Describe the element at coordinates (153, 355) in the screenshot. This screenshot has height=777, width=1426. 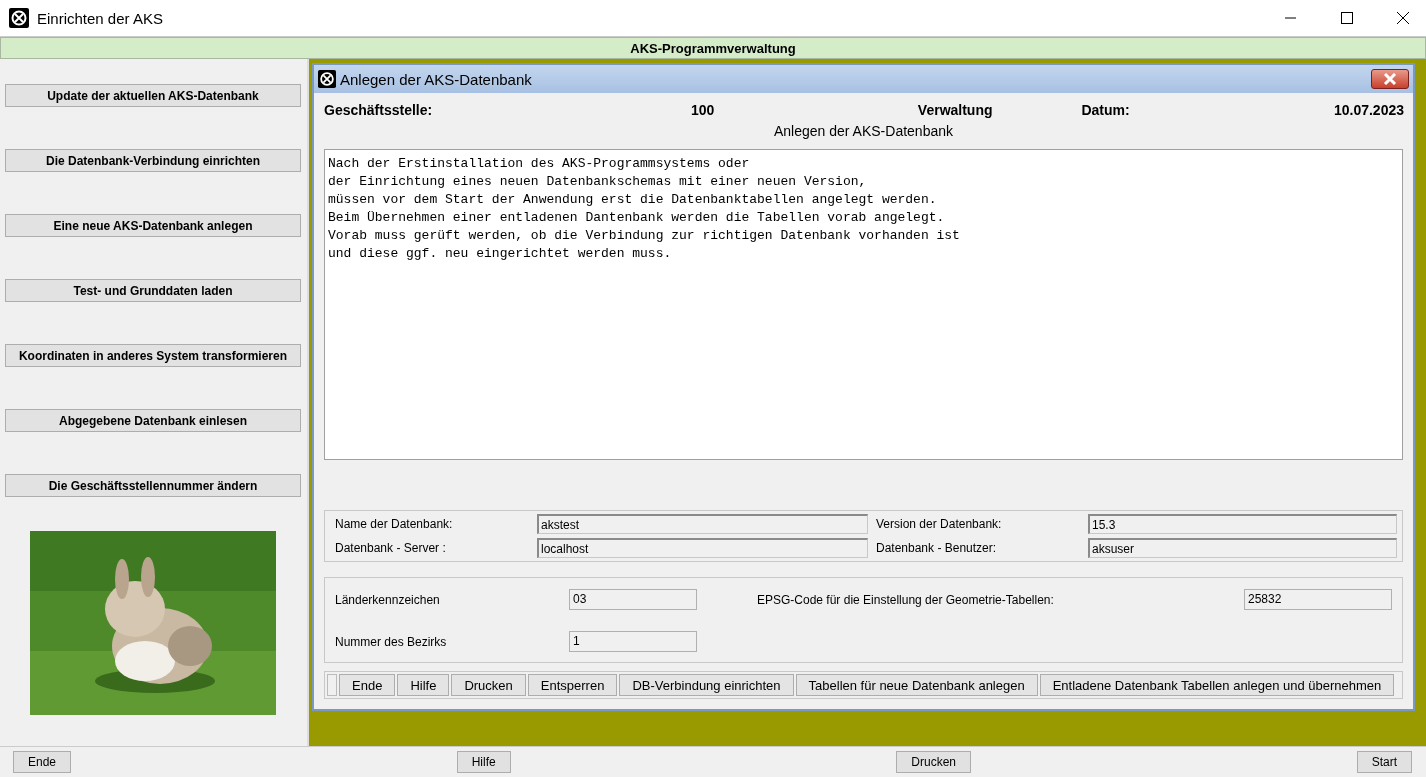
I see `menu-button: Koordinaten in anderes System transformieren` at that location.